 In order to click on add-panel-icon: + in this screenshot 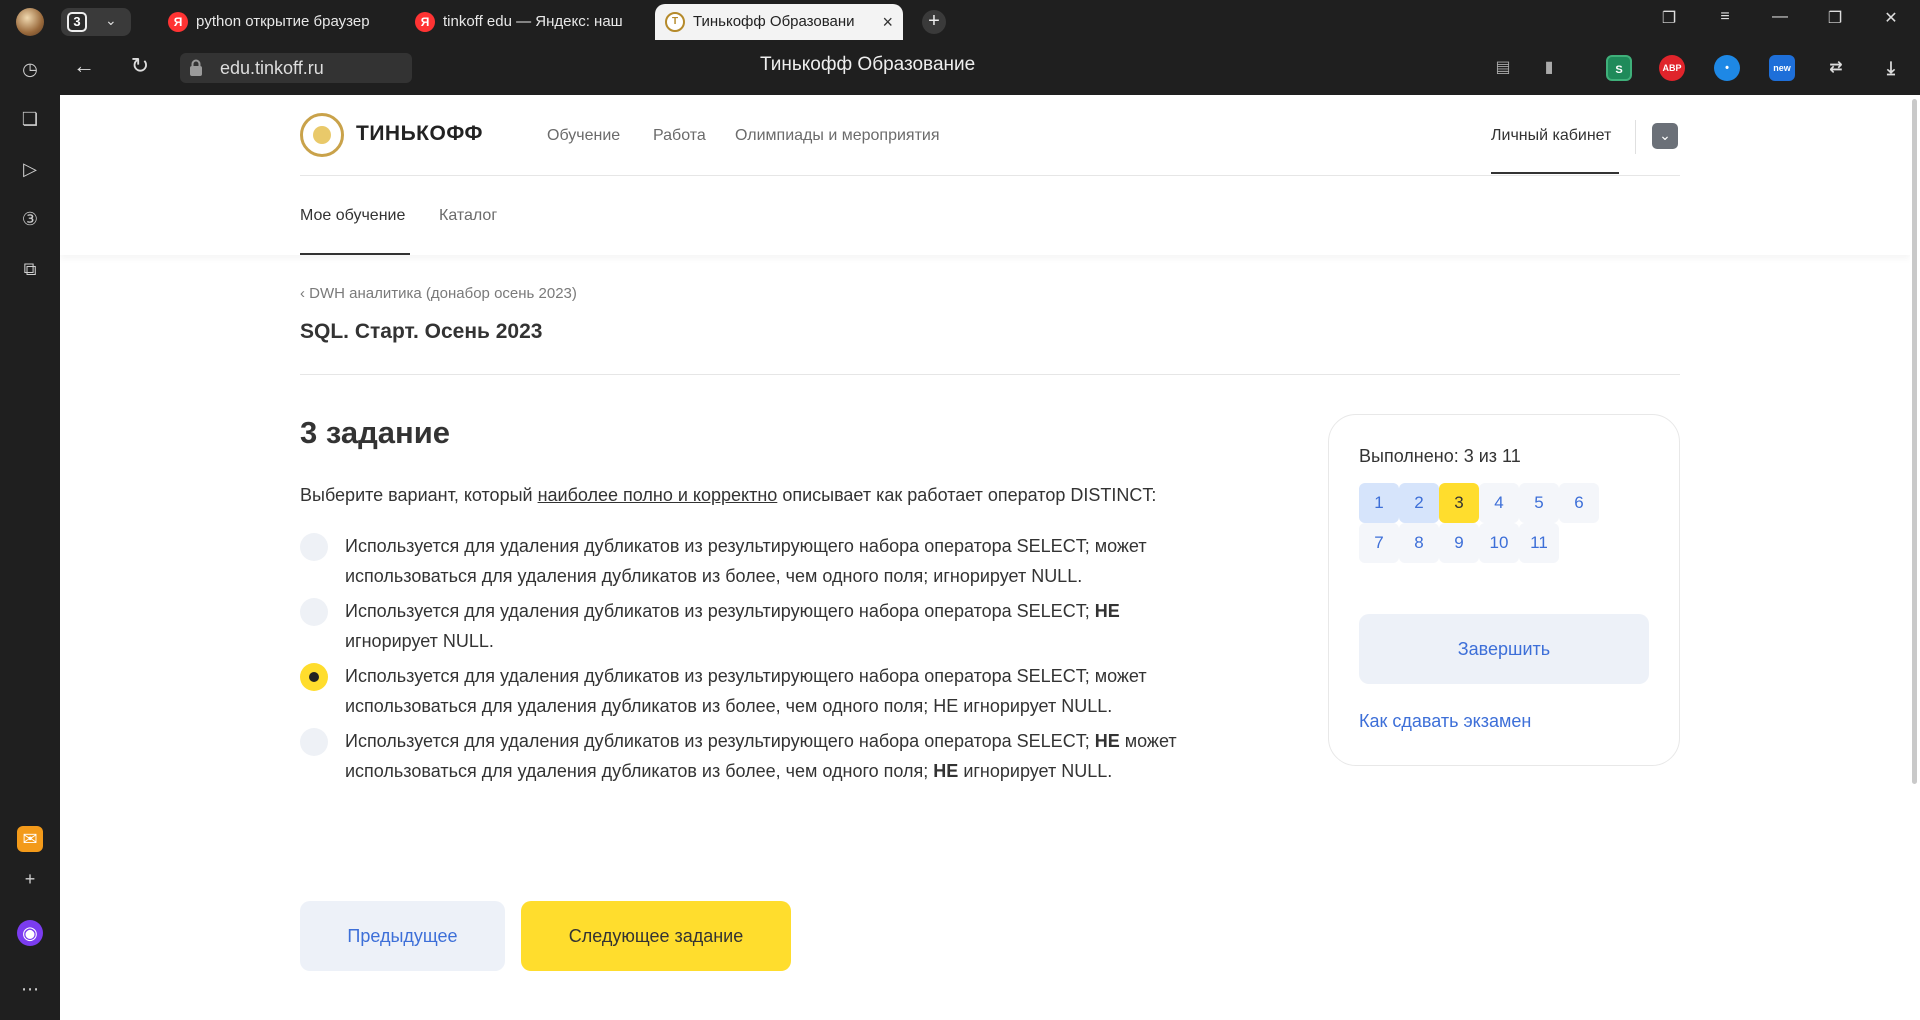, I will do `click(30, 879)`.